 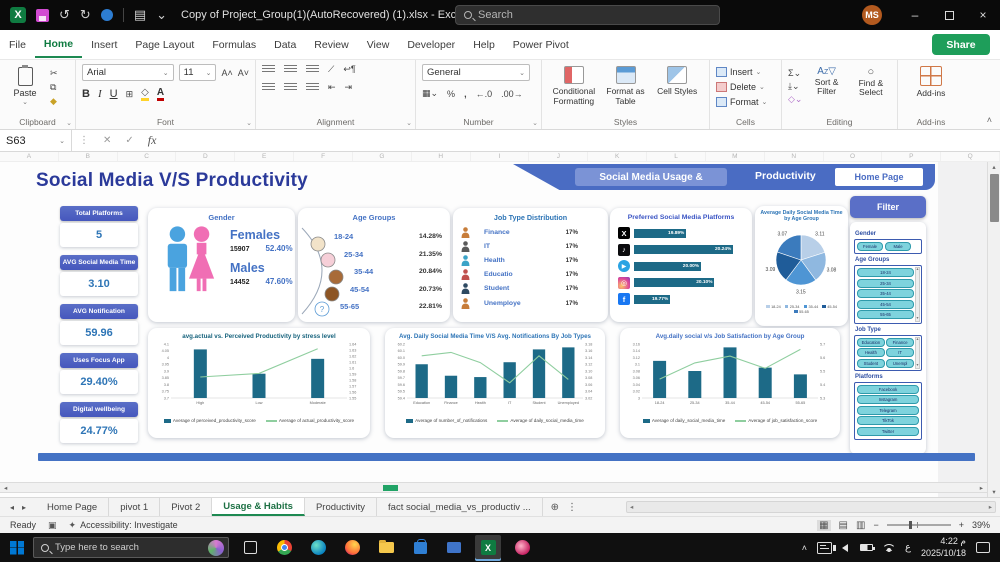 What do you see at coordinates (12, 507) in the screenshot?
I see `sheet-nav-left-icon: ◂` at bounding box center [12, 507].